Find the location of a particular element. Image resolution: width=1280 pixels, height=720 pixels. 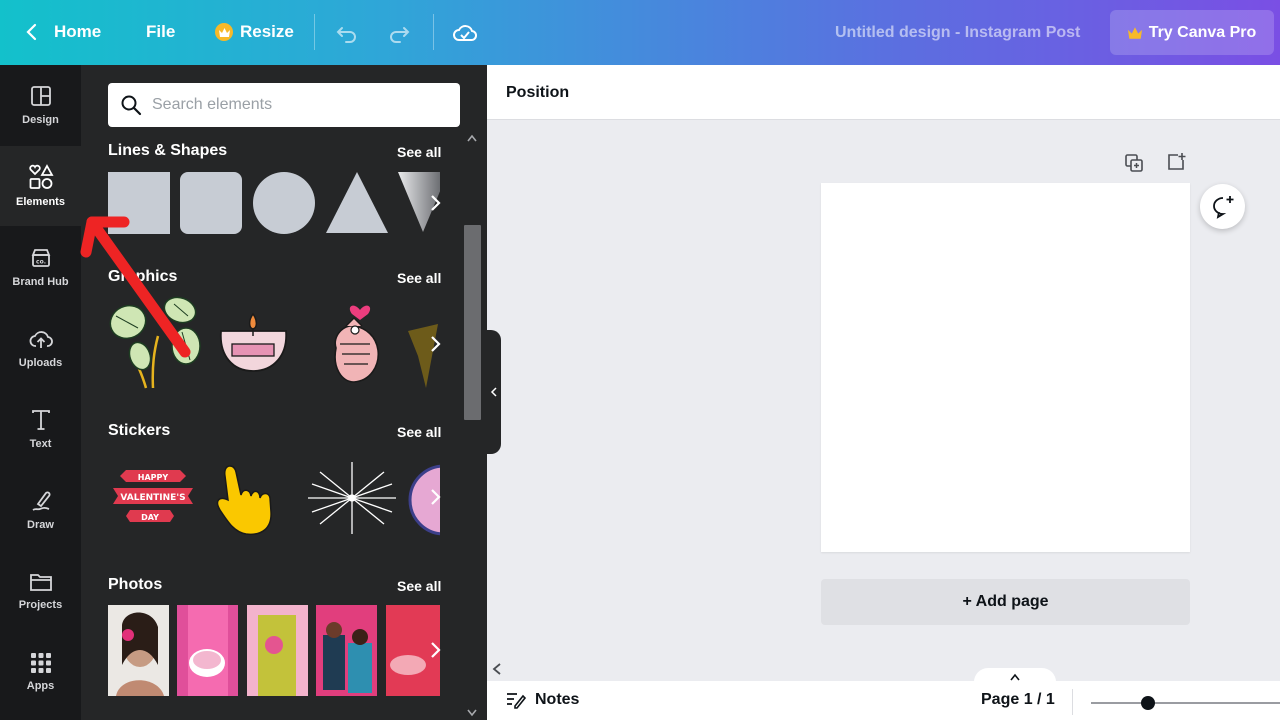

section-title-graphics: Graphics is located at coordinates (143, 276).